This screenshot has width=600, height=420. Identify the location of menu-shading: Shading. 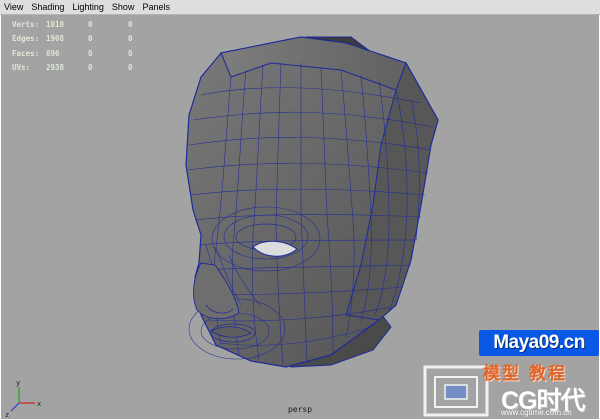
(47, 7).